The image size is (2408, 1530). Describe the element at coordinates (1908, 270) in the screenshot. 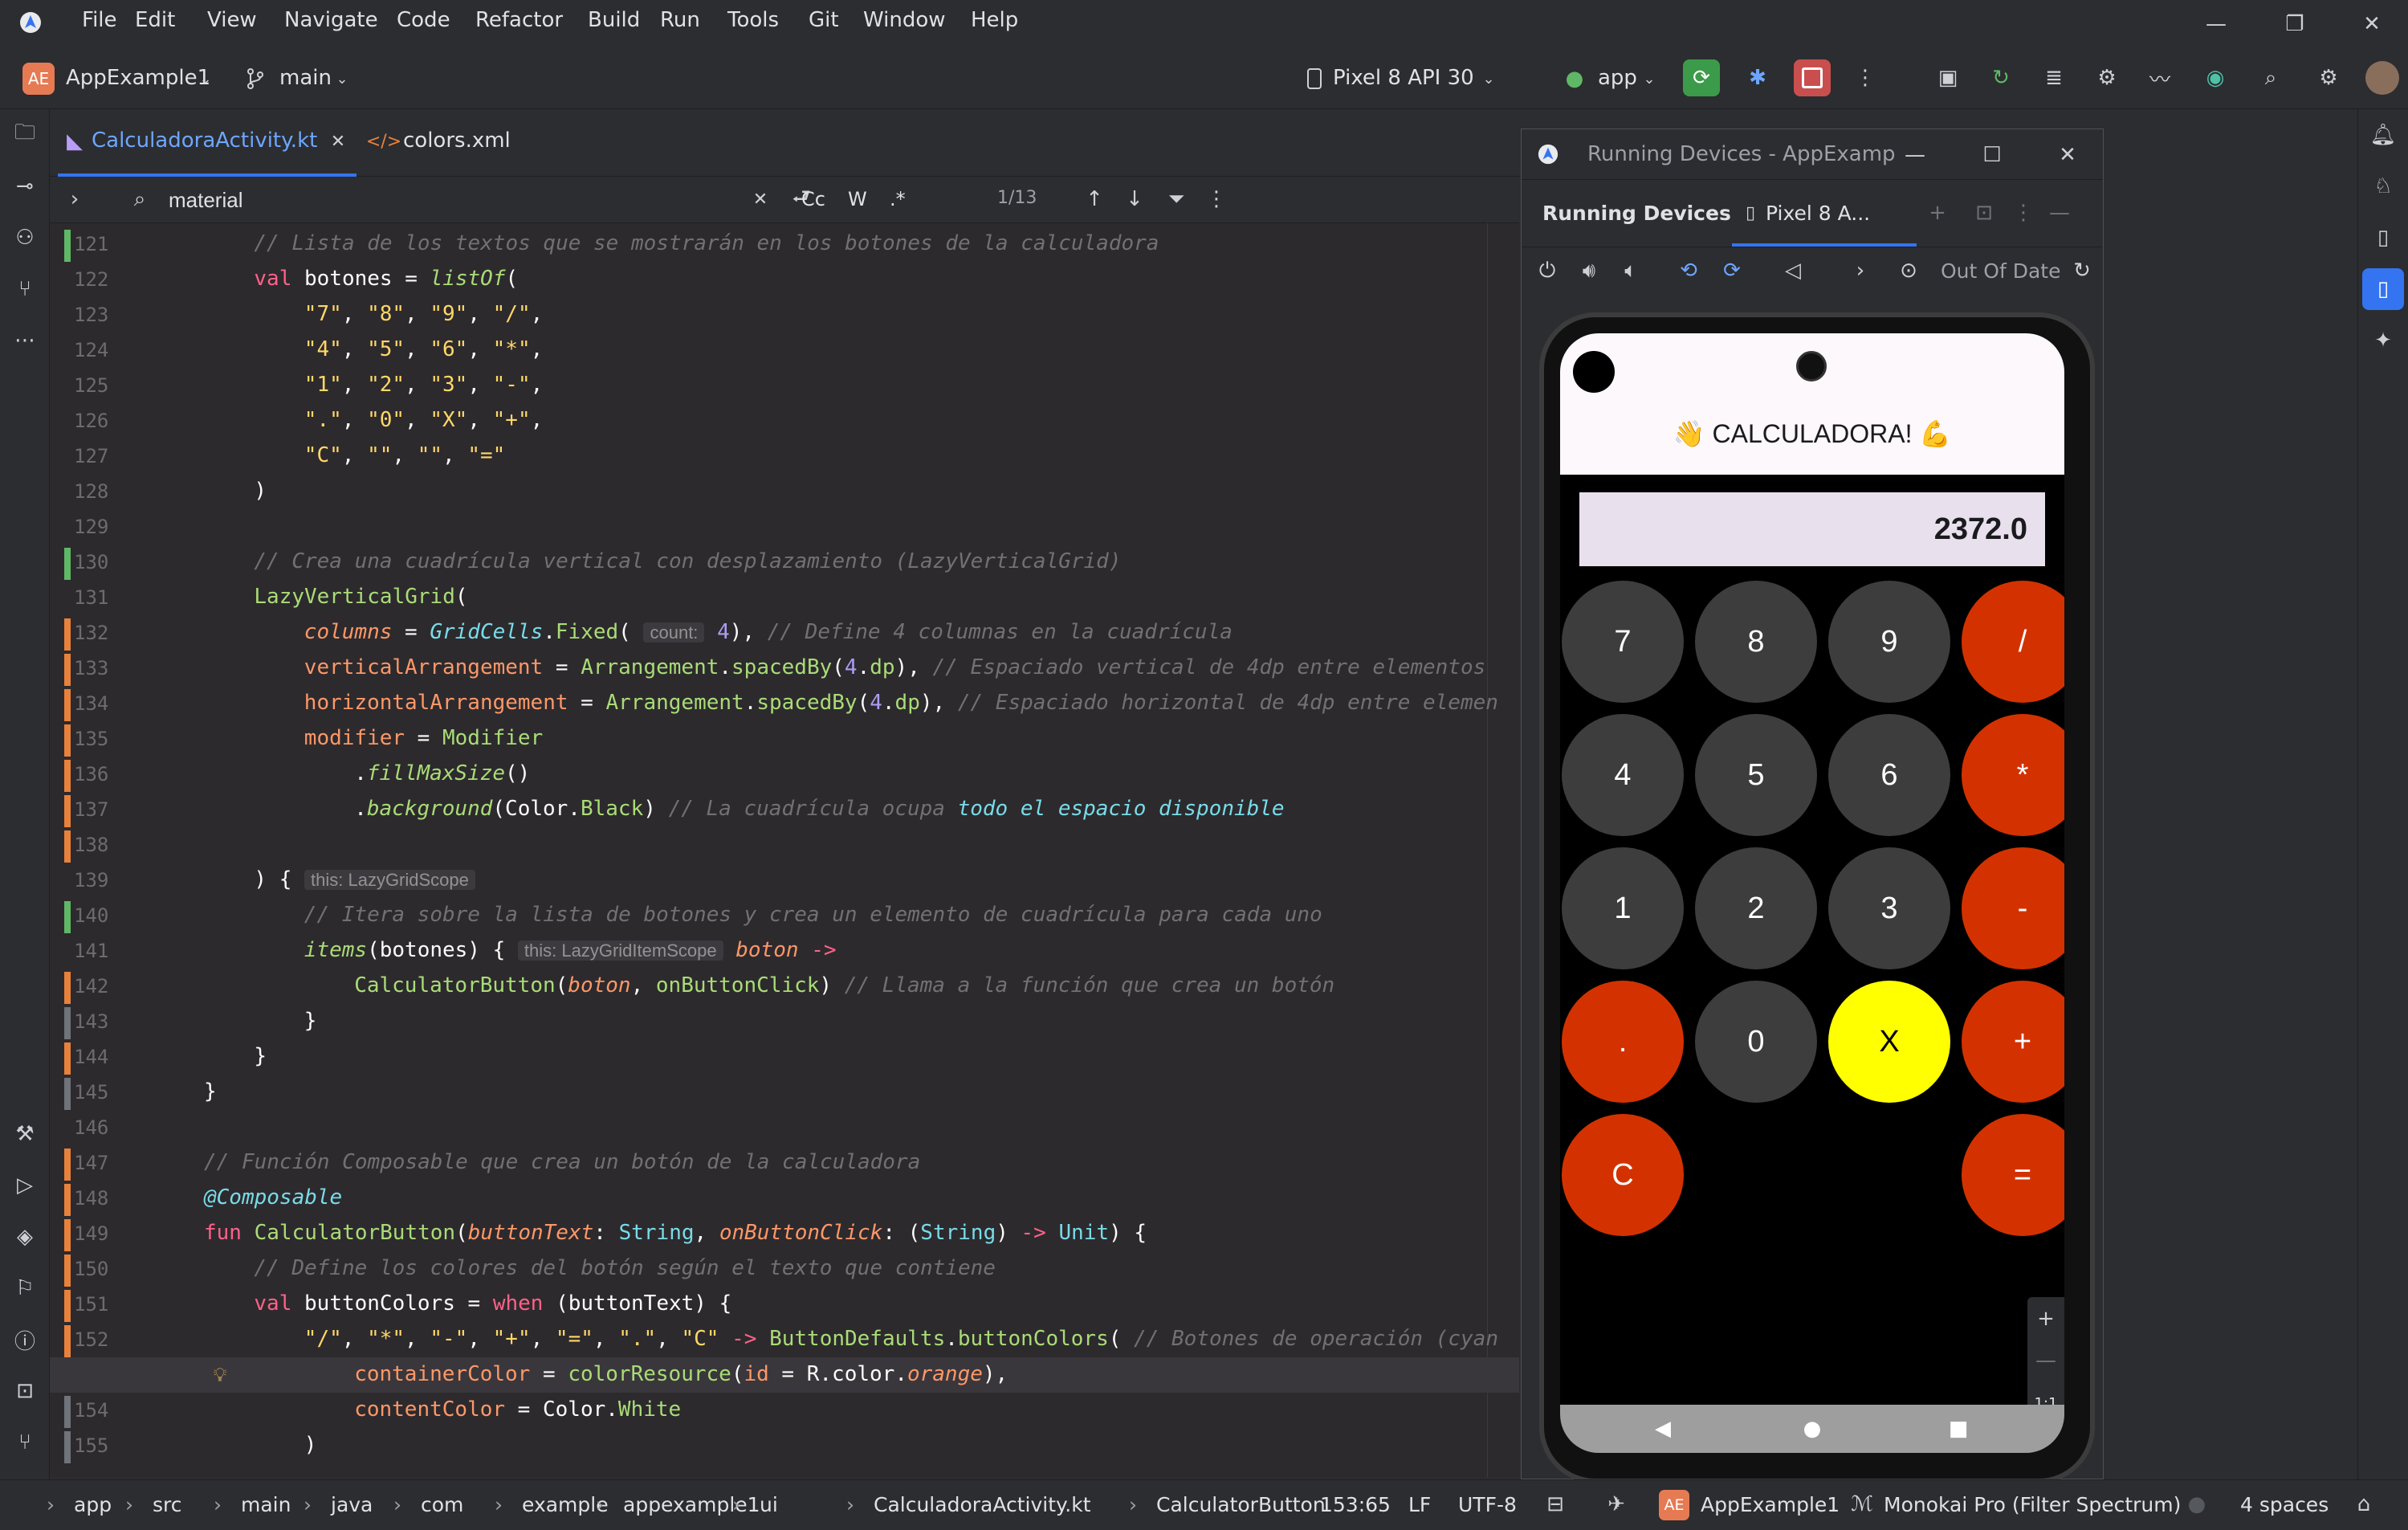

I see `screenshot-icon: ⊙` at that location.